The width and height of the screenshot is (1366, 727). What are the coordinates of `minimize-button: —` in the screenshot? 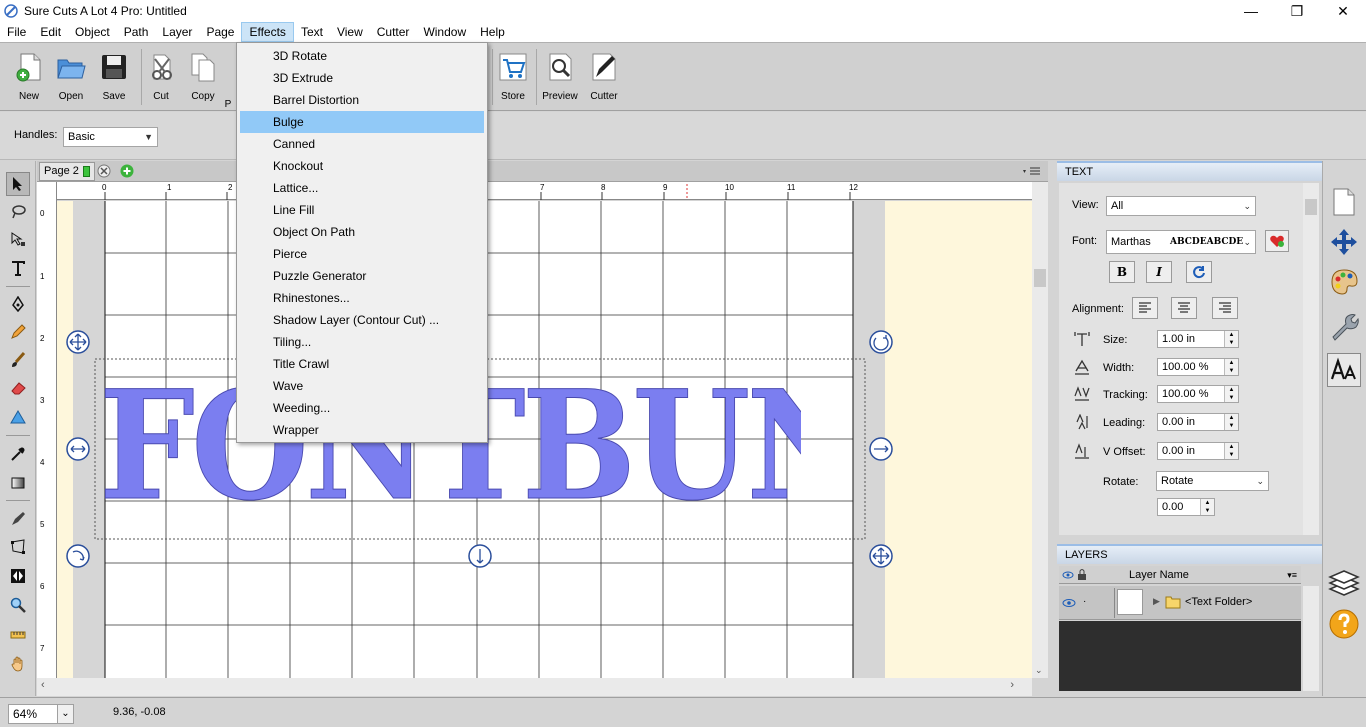 It's located at (1251, 11).